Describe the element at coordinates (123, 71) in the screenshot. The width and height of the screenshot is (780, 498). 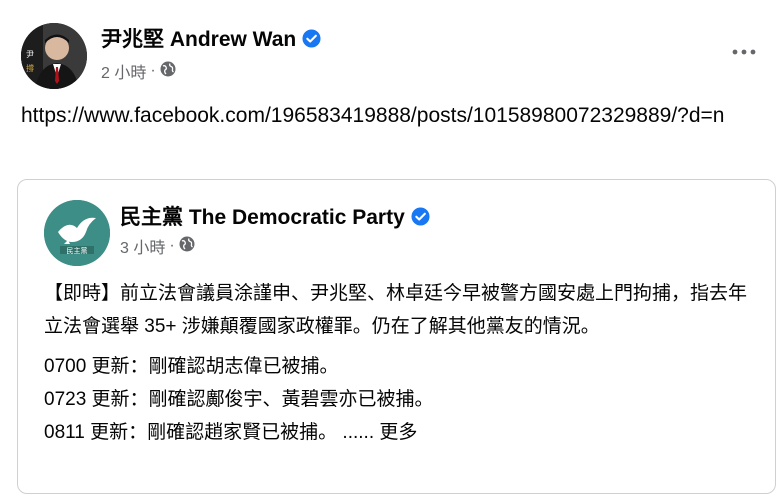
I see `post-time: 2 小時` at that location.